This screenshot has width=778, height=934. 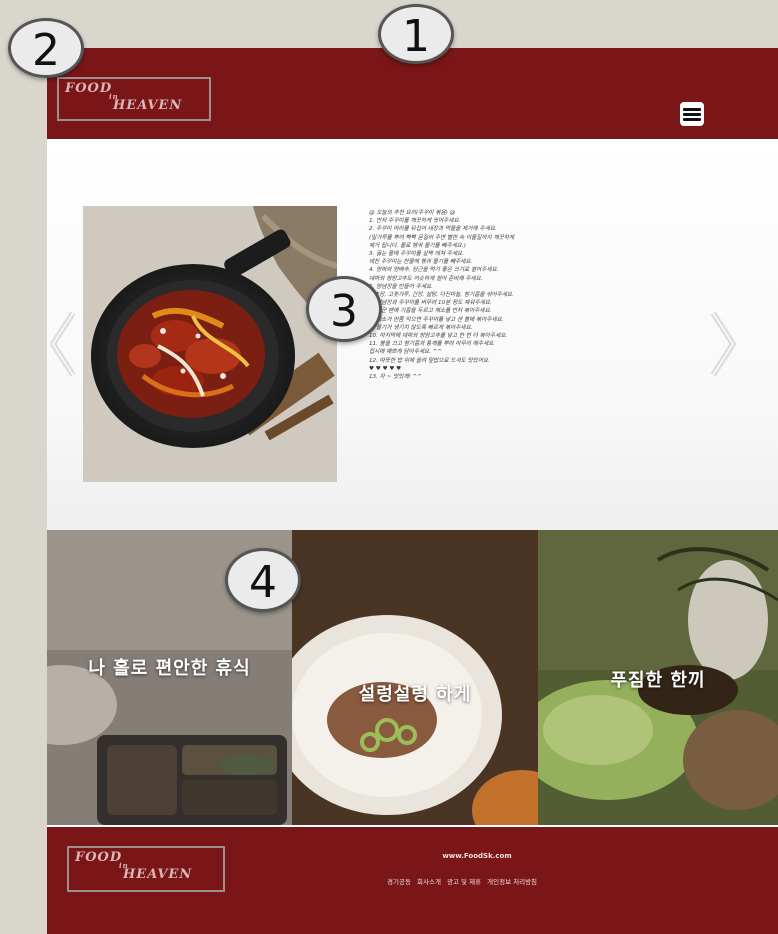 I want to click on marker-2: 2, so click(x=46, y=48).